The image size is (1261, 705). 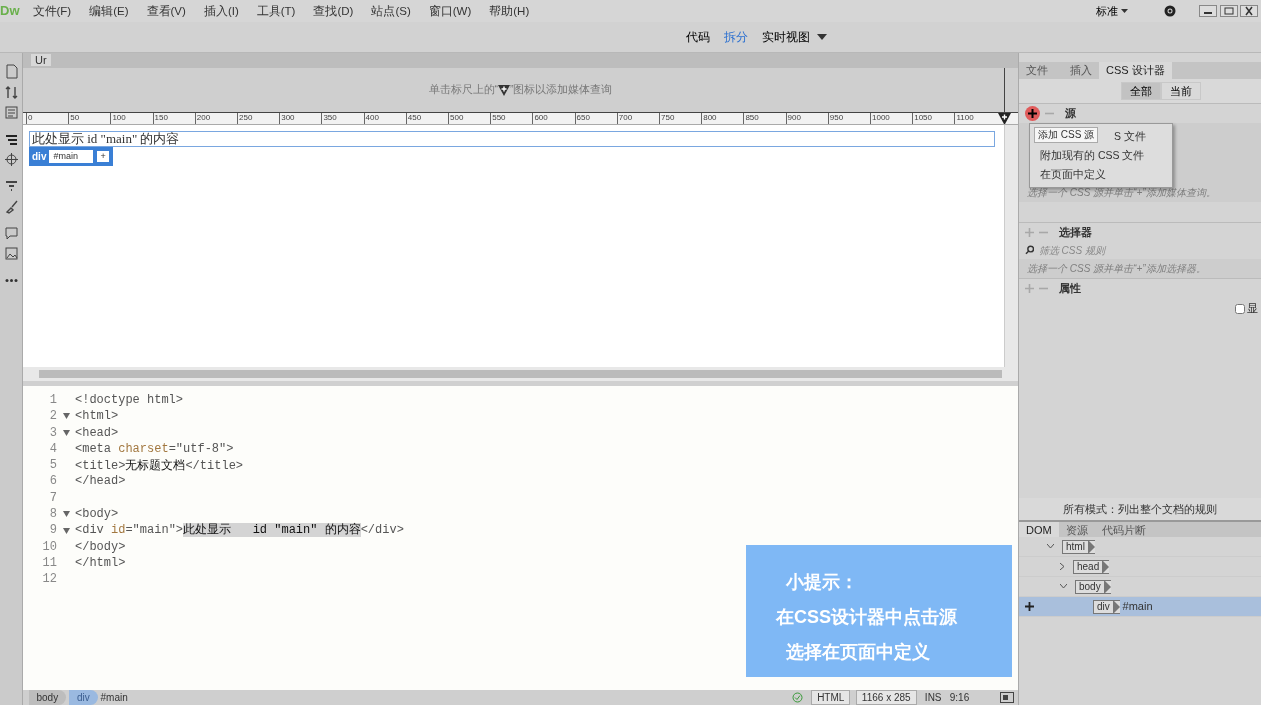 What do you see at coordinates (100, 546) in the screenshot?
I see `code-line: </body>` at bounding box center [100, 546].